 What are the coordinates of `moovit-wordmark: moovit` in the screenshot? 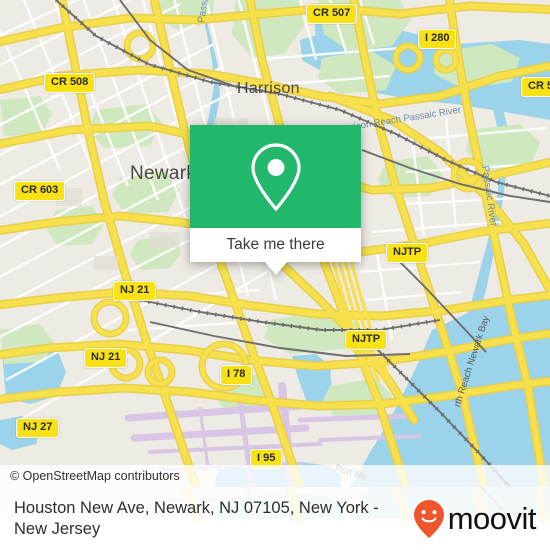 It's located at (492, 518).